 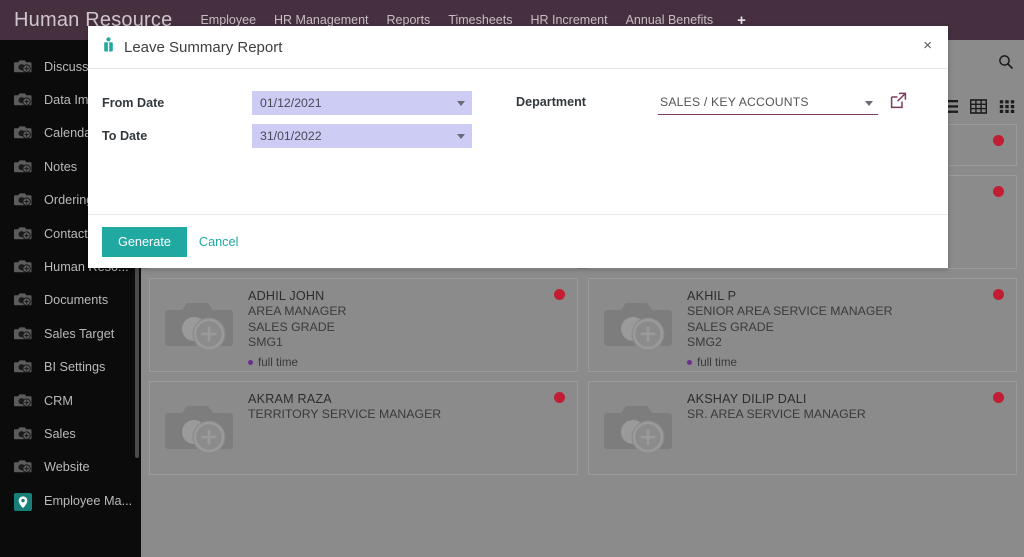 I want to click on employee-card-body: AKRAM RAZA TERRITORY SERVICE MANAGER, so click(x=404, y=428).